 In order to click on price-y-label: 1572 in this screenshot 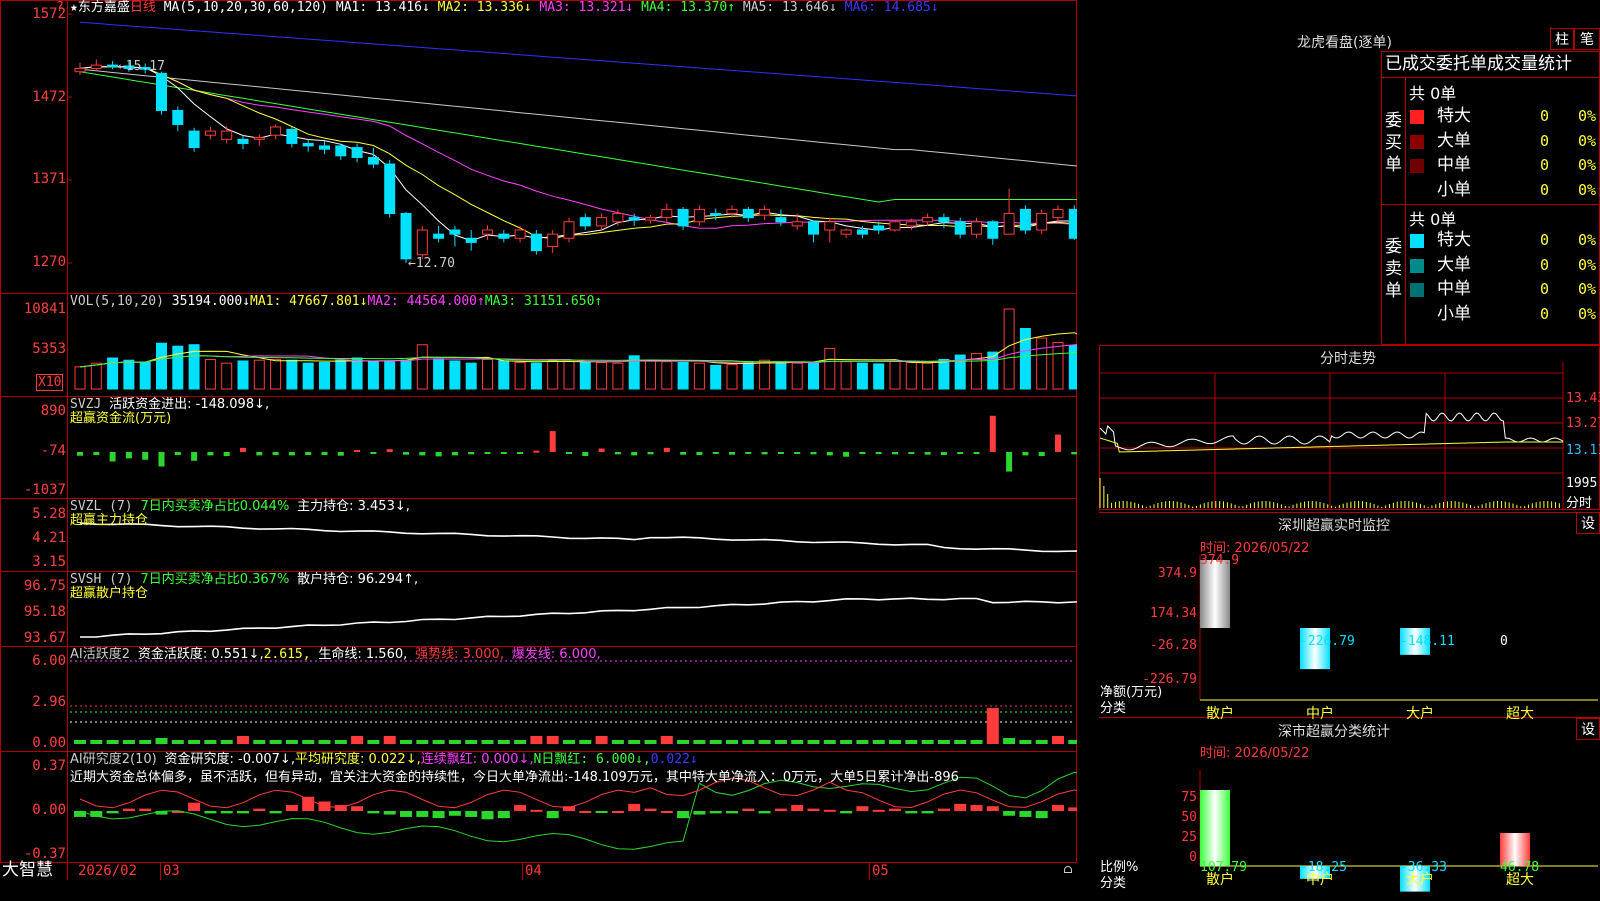, I will do `click(49, 14)`.